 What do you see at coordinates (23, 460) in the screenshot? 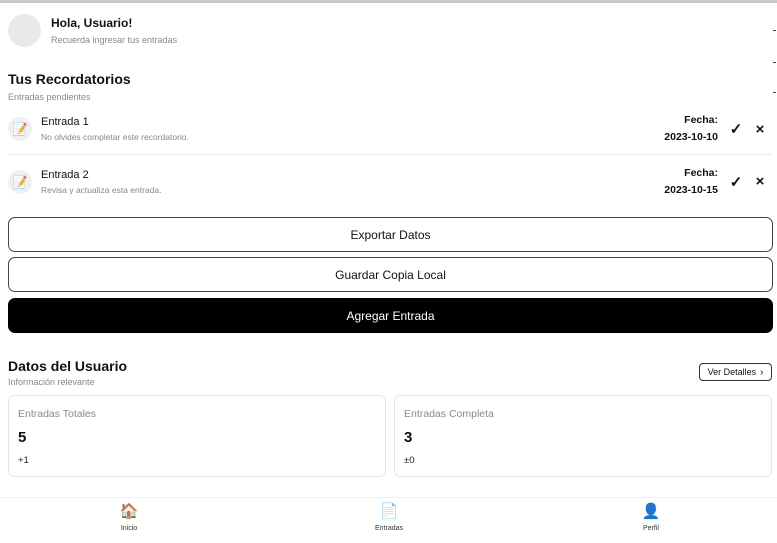
I see `stat-delta: +1` at bounding box center [23, 460].